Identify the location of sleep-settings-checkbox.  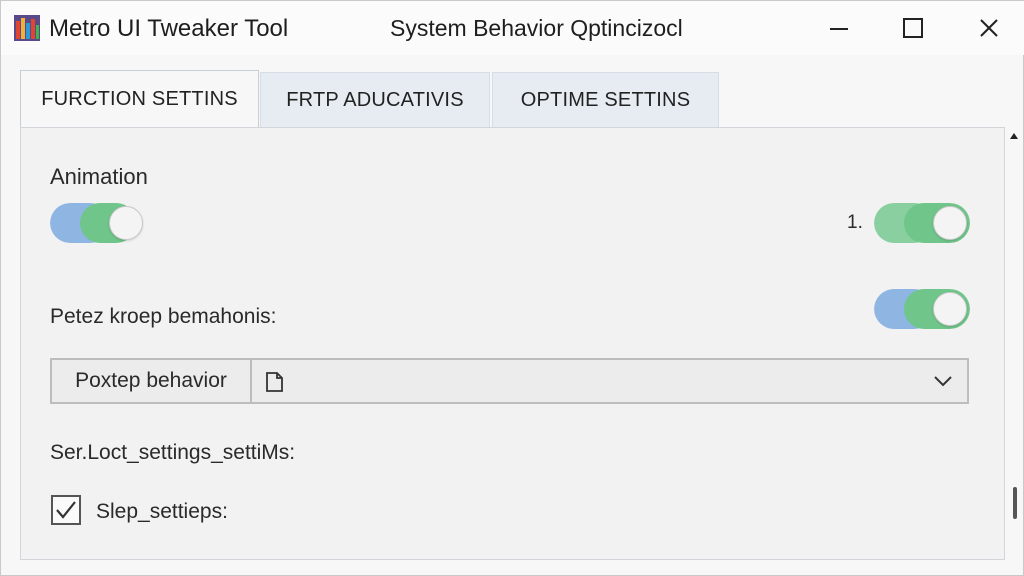
(66, 510).